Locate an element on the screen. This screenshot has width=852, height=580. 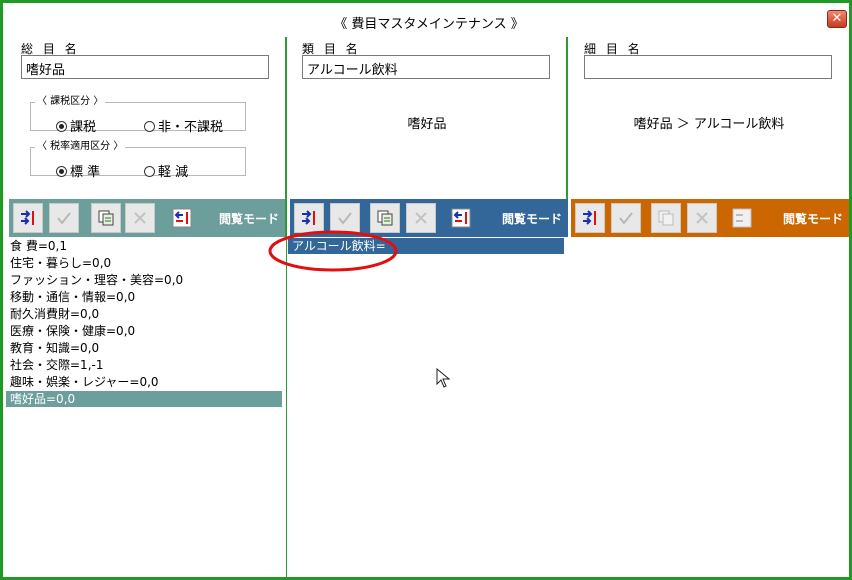
radio-taxable: 課税 is located at coordinates (76, 125).